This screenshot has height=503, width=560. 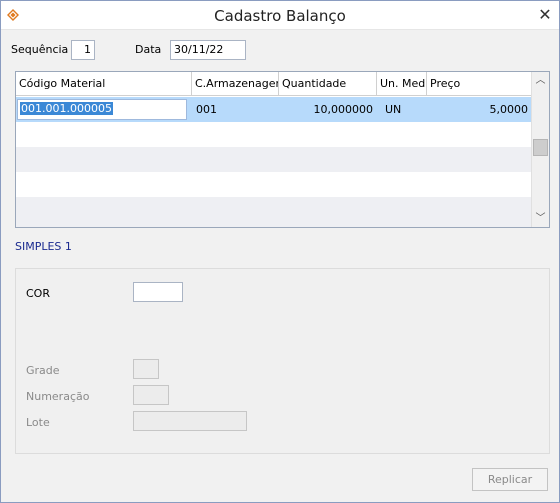 What do you see at coordinates (404, 109) in the screenshot?
I see `unidade-cell: UN` at bounding box center [404, 109].